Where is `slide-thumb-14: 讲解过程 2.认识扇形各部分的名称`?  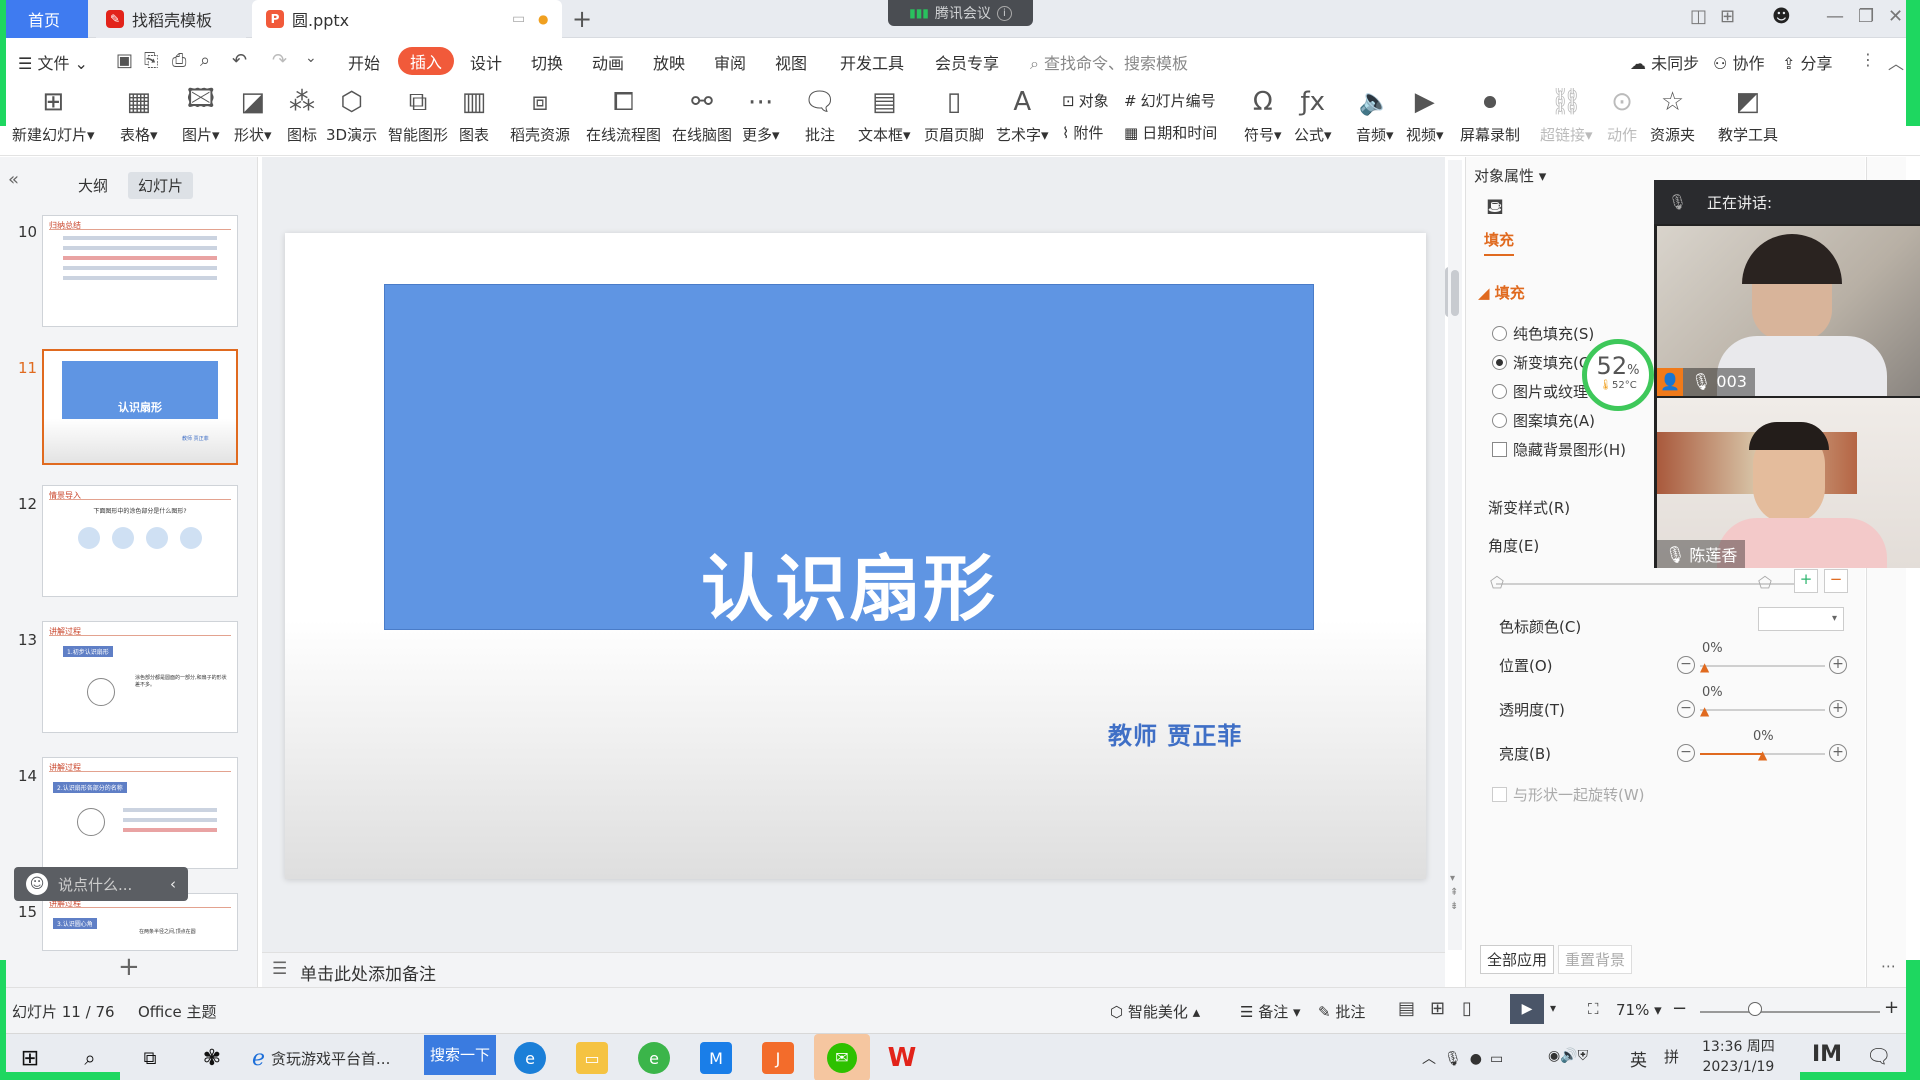
slide-thumb-14: 讲解过程 2.认识扇形各部分的名称 is located at coordinates (140, 813).